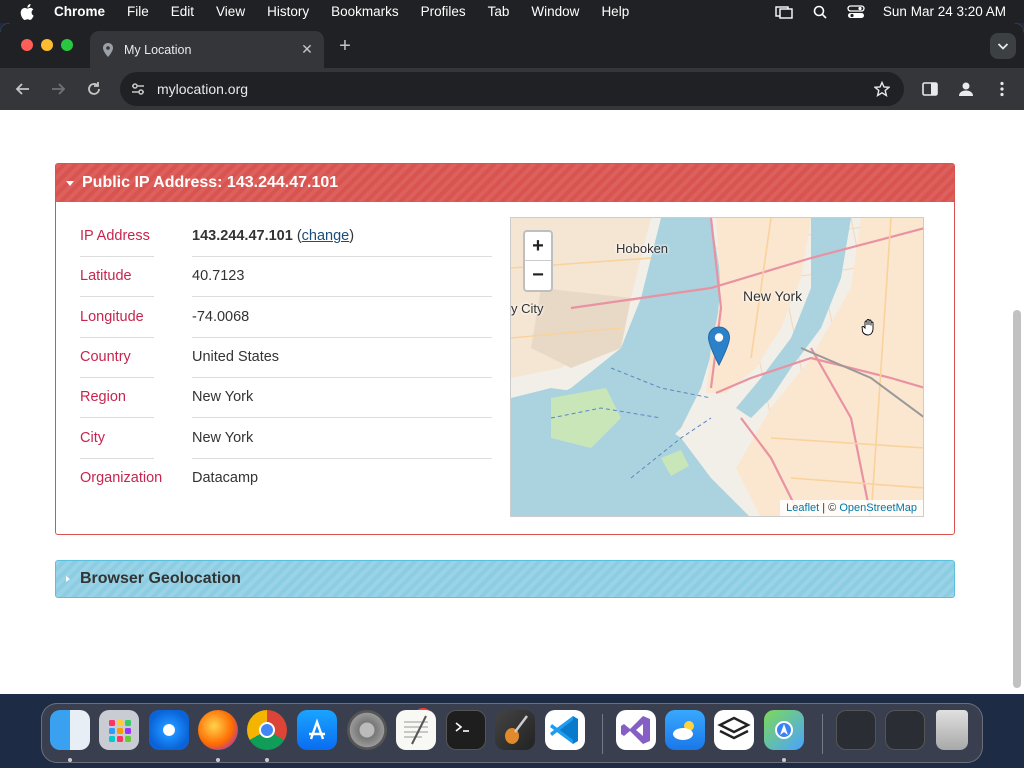  Describe the element at coordinates (267, 730) in the screenshot. I see `chrome-icon` at that location.